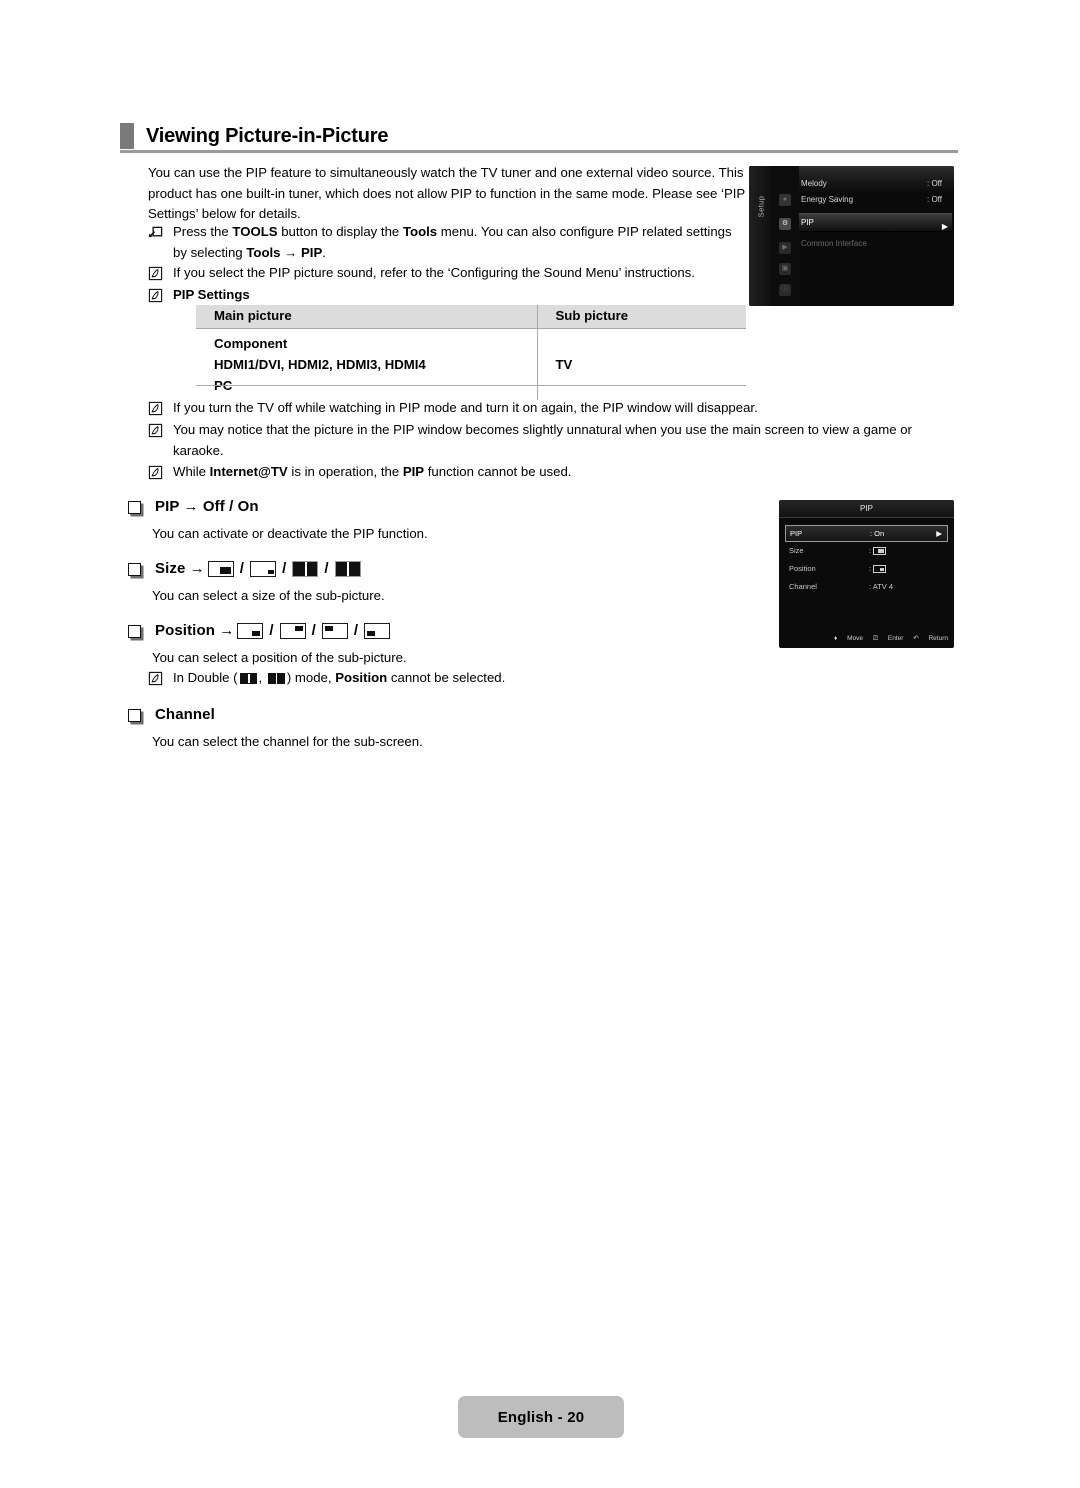  Describe the element at coordinates (874, 243) in the screenshot. I see `menu-row-common-interface: Common Interface` at that location.